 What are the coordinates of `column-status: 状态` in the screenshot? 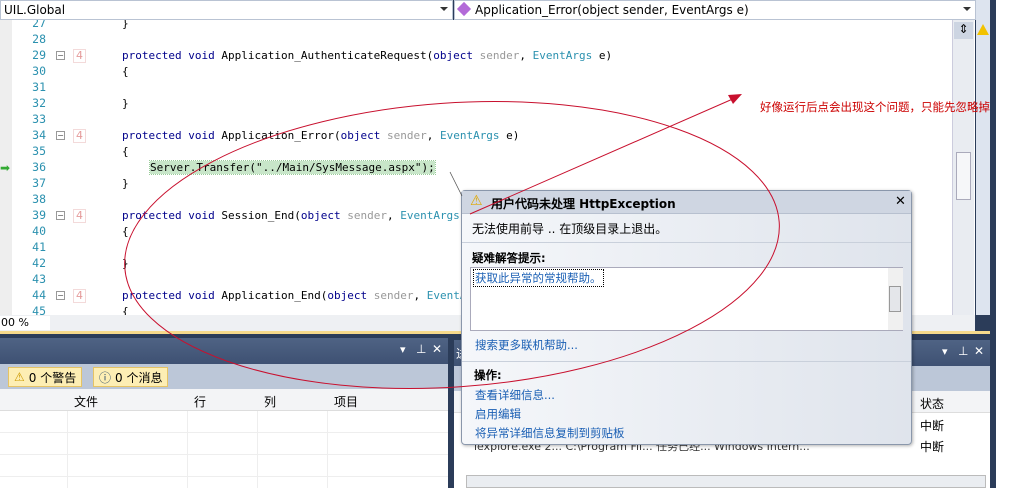 It's located at (932, 403).